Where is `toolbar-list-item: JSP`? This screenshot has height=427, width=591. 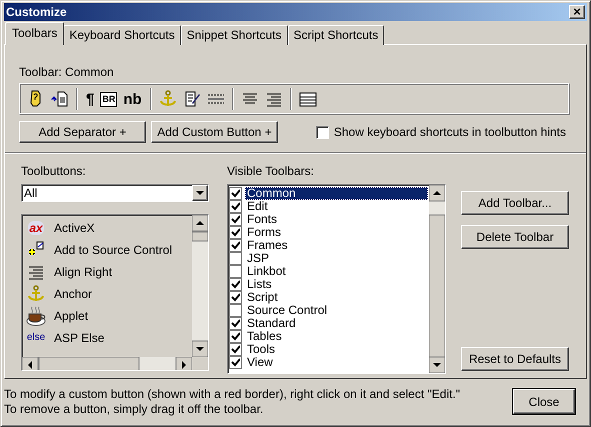
toolbar-list-item: JSP is located at coordinates (258, 258).